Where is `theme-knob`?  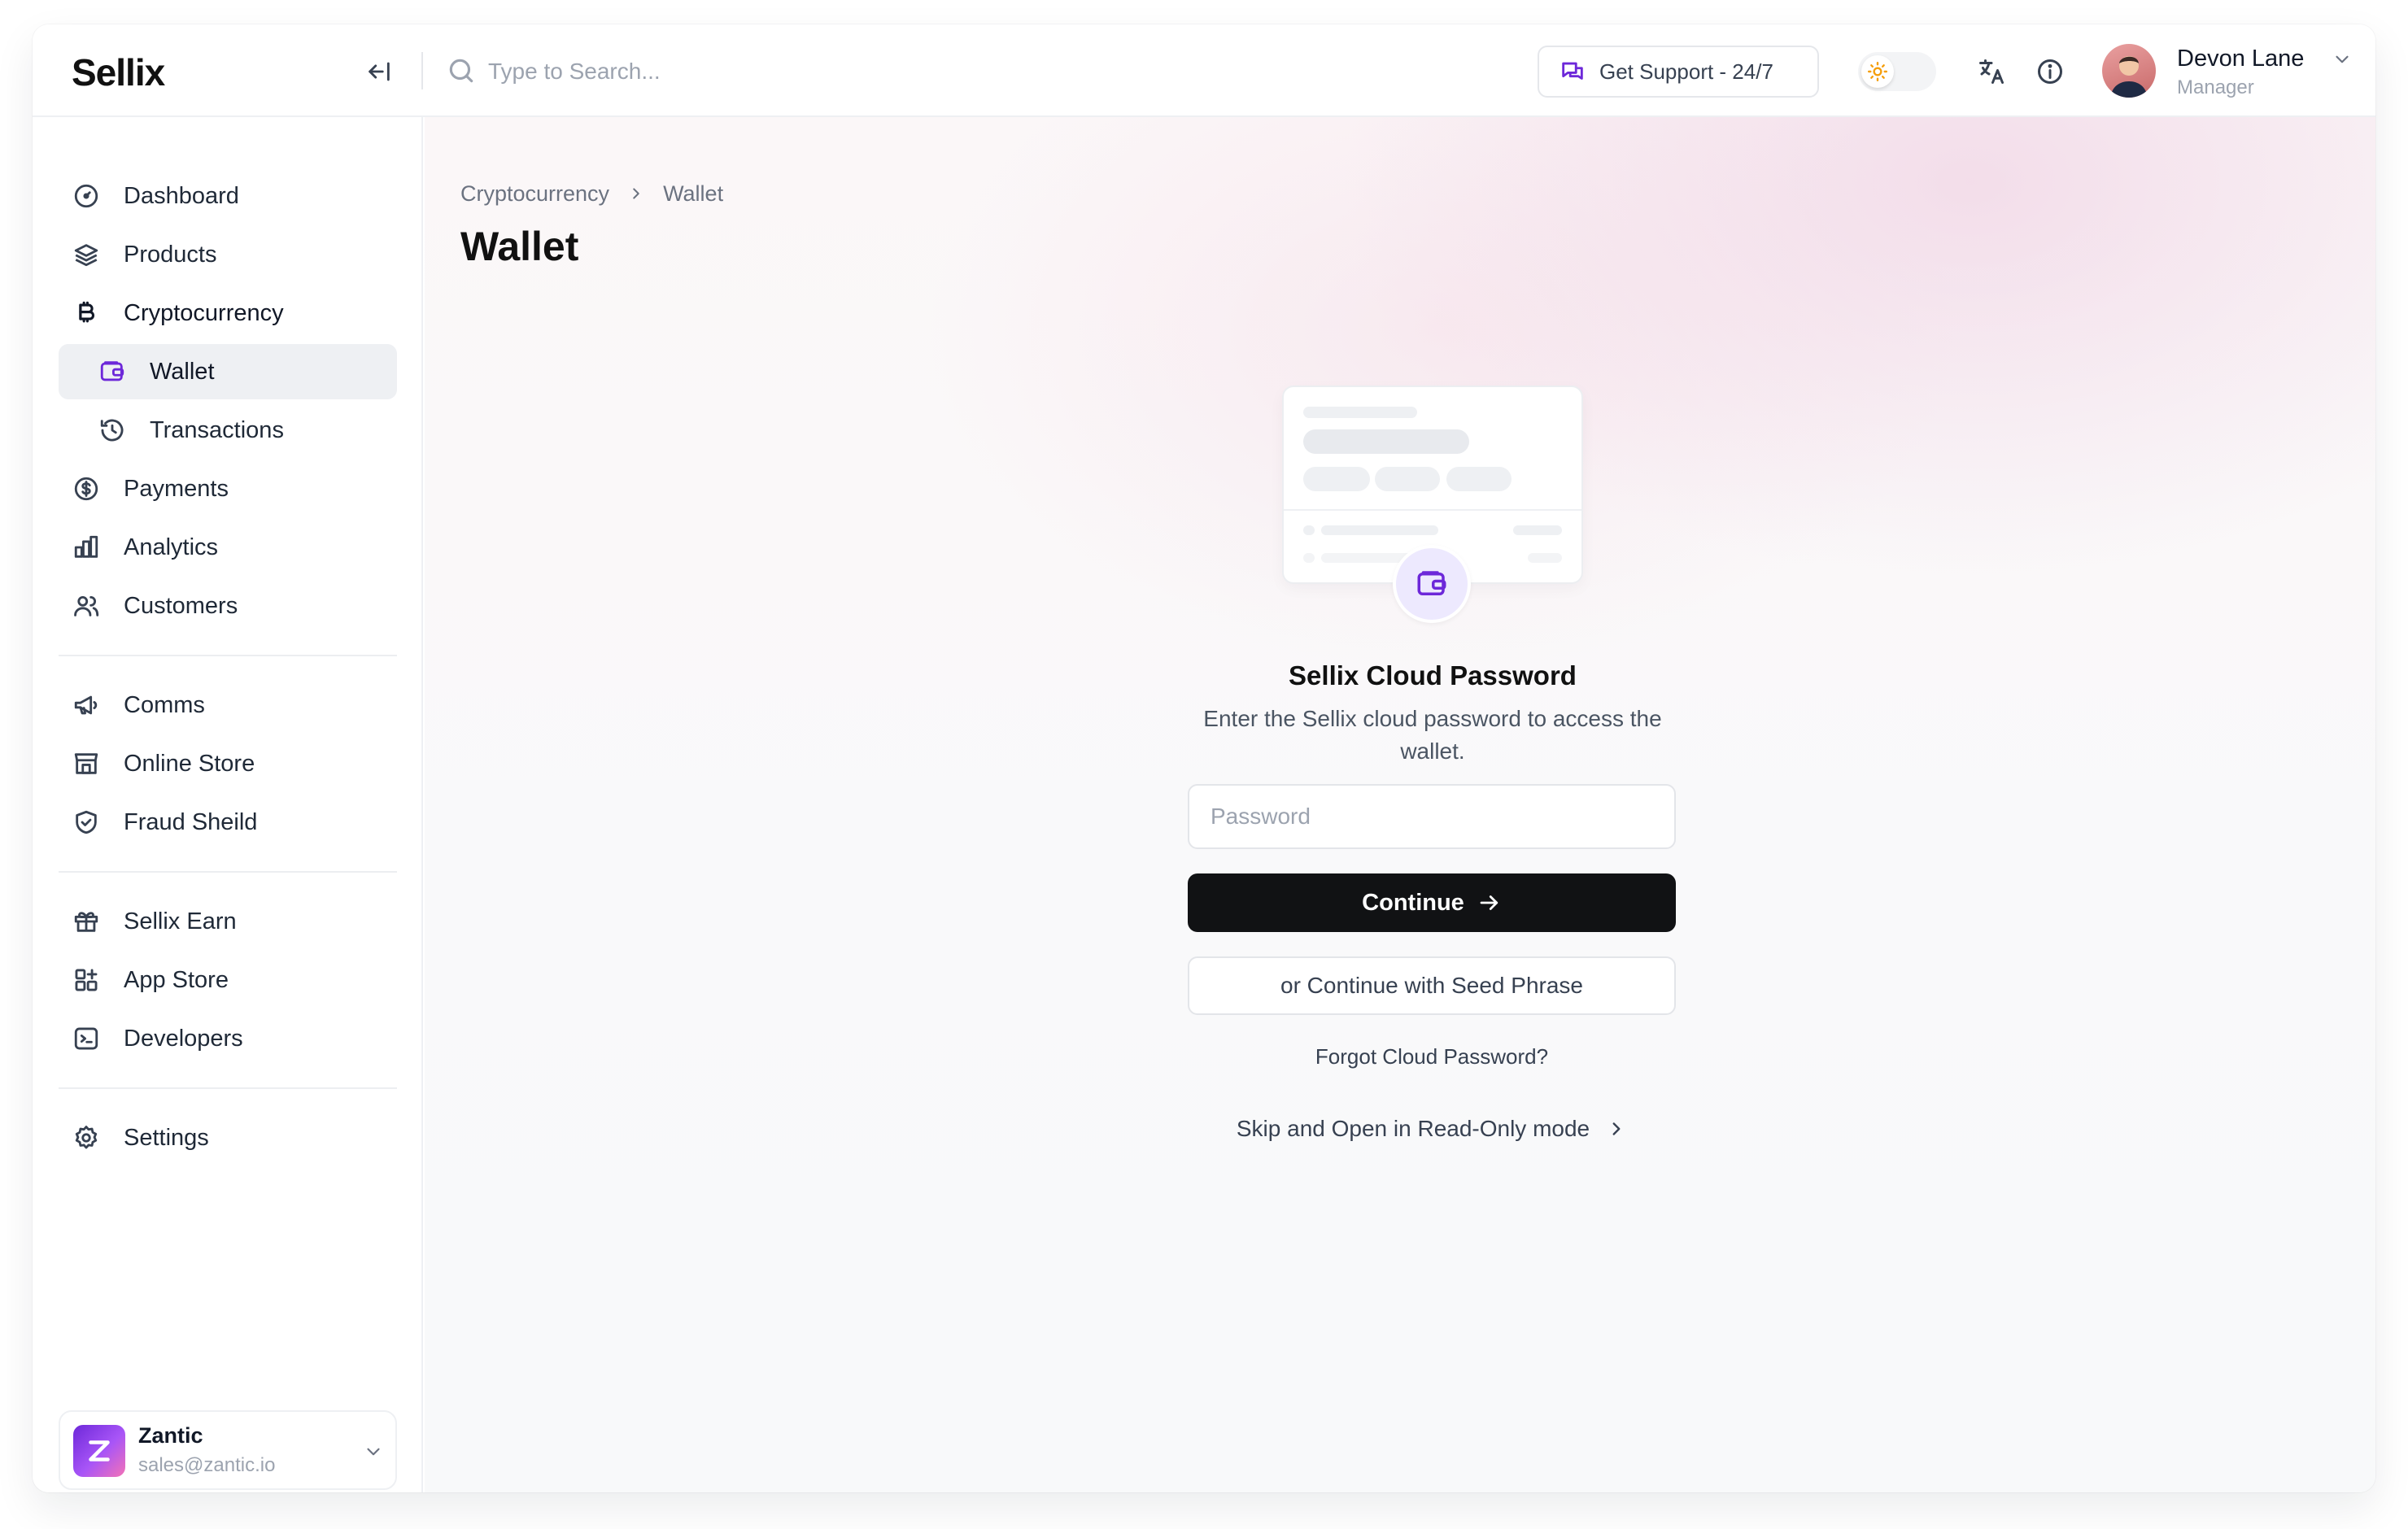
theme-knob is located at coordinates (1878, 71).